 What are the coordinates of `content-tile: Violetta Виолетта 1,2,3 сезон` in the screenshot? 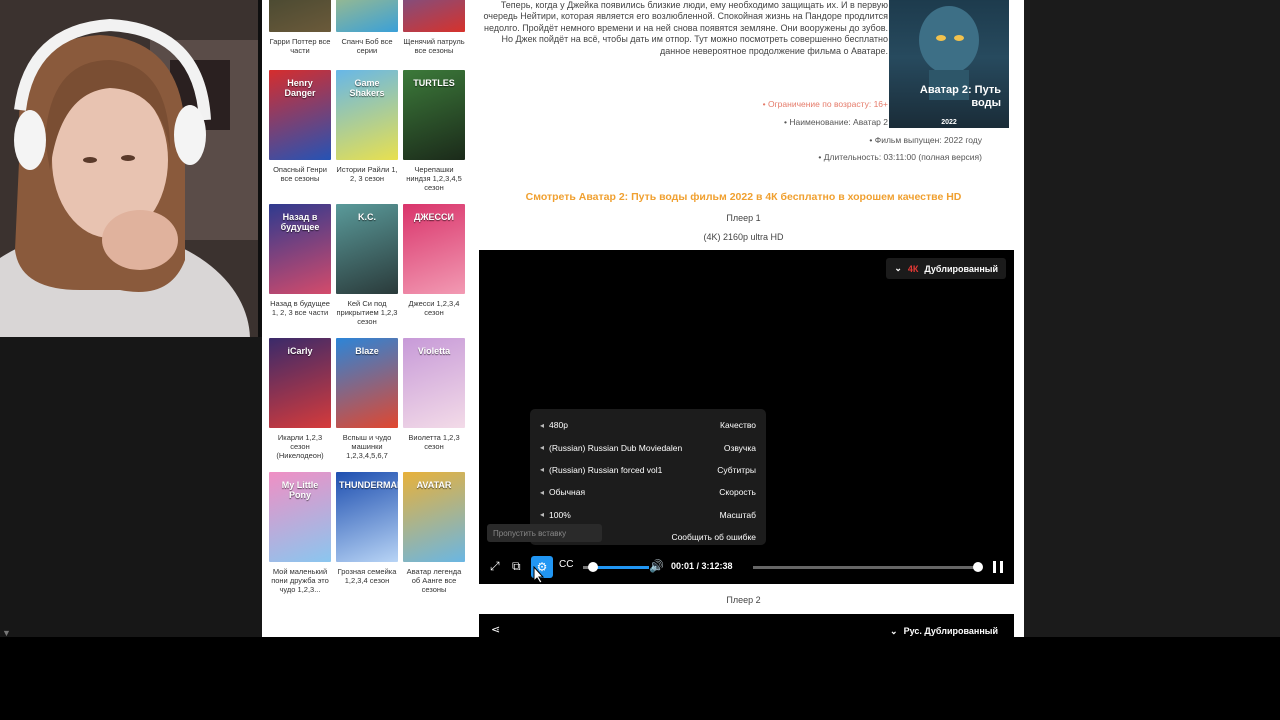 It's located at (434, 400).